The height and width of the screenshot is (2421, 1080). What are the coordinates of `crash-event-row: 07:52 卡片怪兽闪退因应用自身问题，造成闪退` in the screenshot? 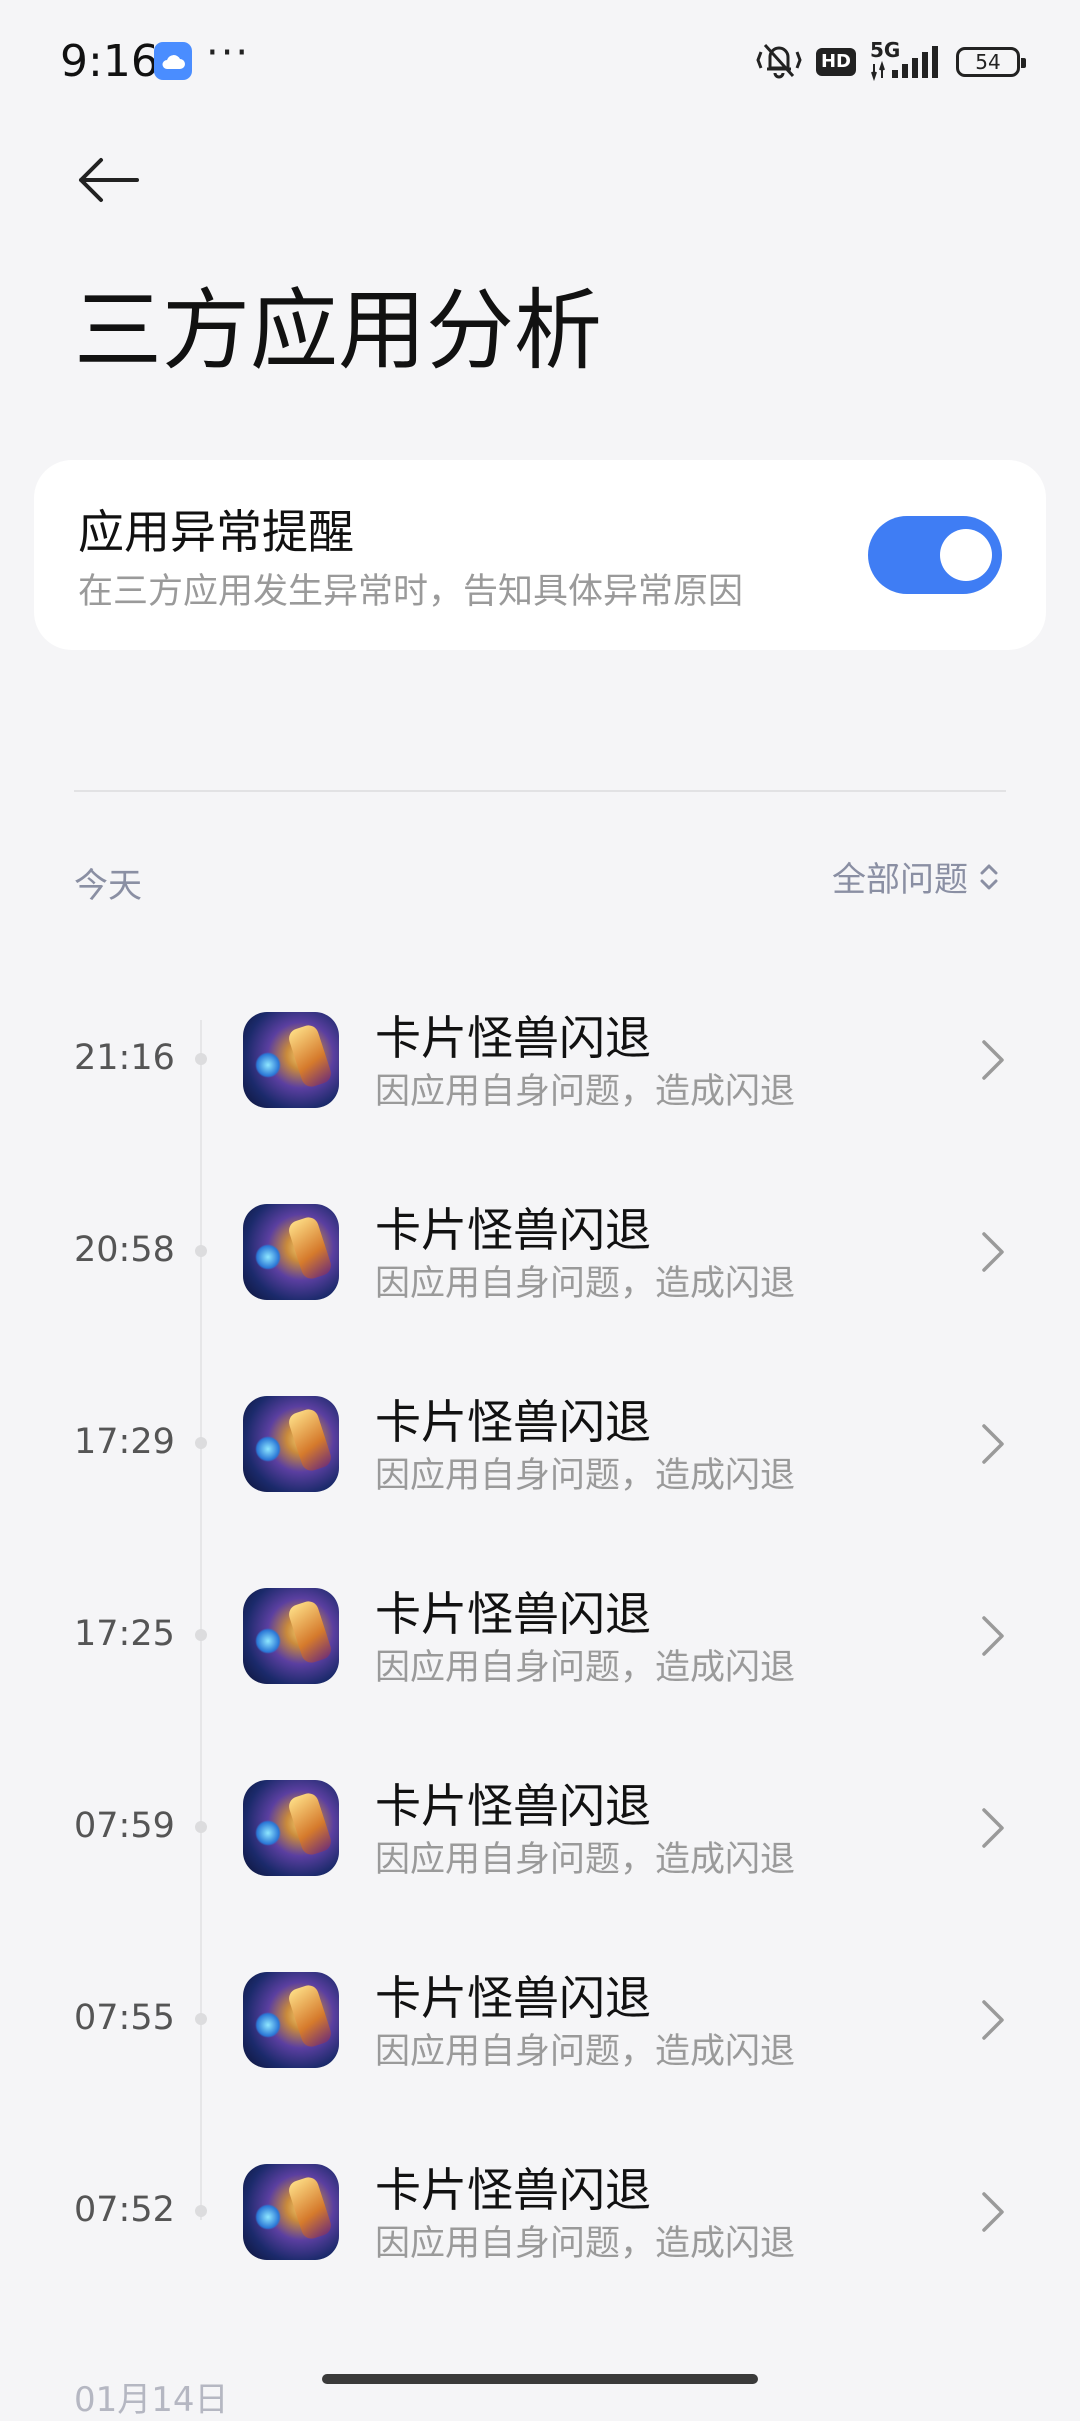 It's located at (540, 2210).